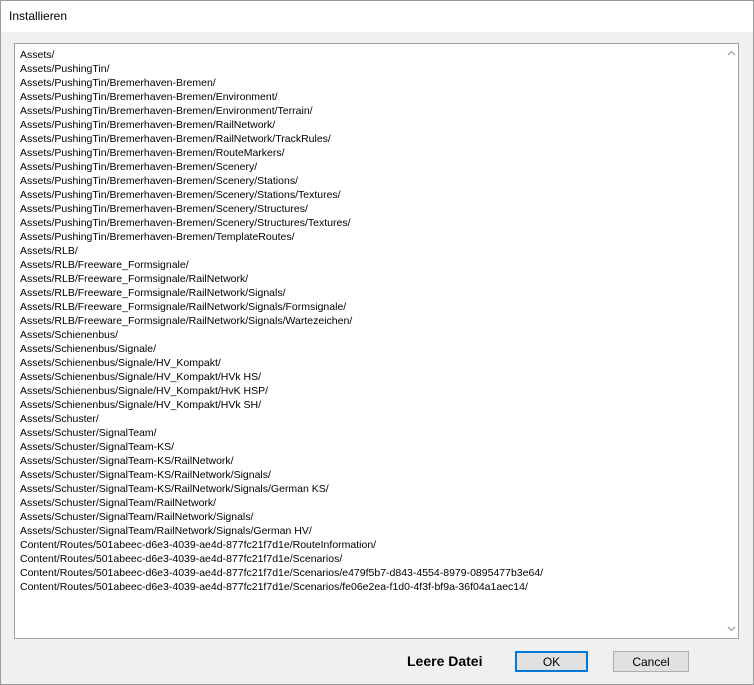 Image resolution: width=754 pixels, height=685 pixels. What do you see at coordinates (731, 341) in the screenshot?
I see `vertical-scrollbar` at bounding box center [731, 341].